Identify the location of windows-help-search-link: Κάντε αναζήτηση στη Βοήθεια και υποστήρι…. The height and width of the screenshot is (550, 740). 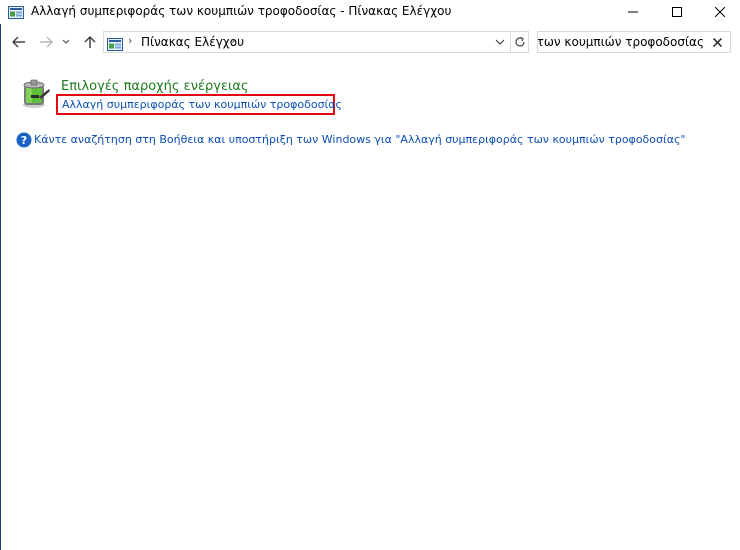
(359, 139).